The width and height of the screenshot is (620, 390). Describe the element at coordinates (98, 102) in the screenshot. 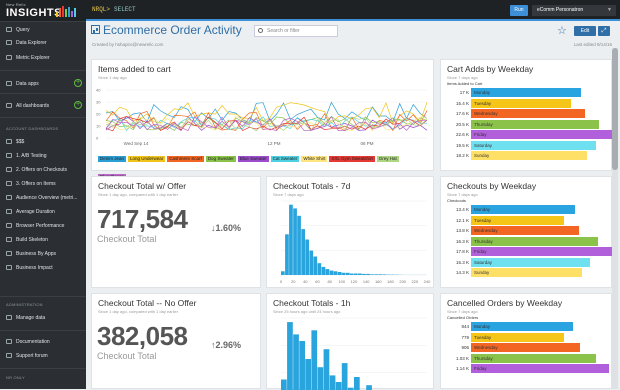

I see `y-tick-label: 30` at that location.